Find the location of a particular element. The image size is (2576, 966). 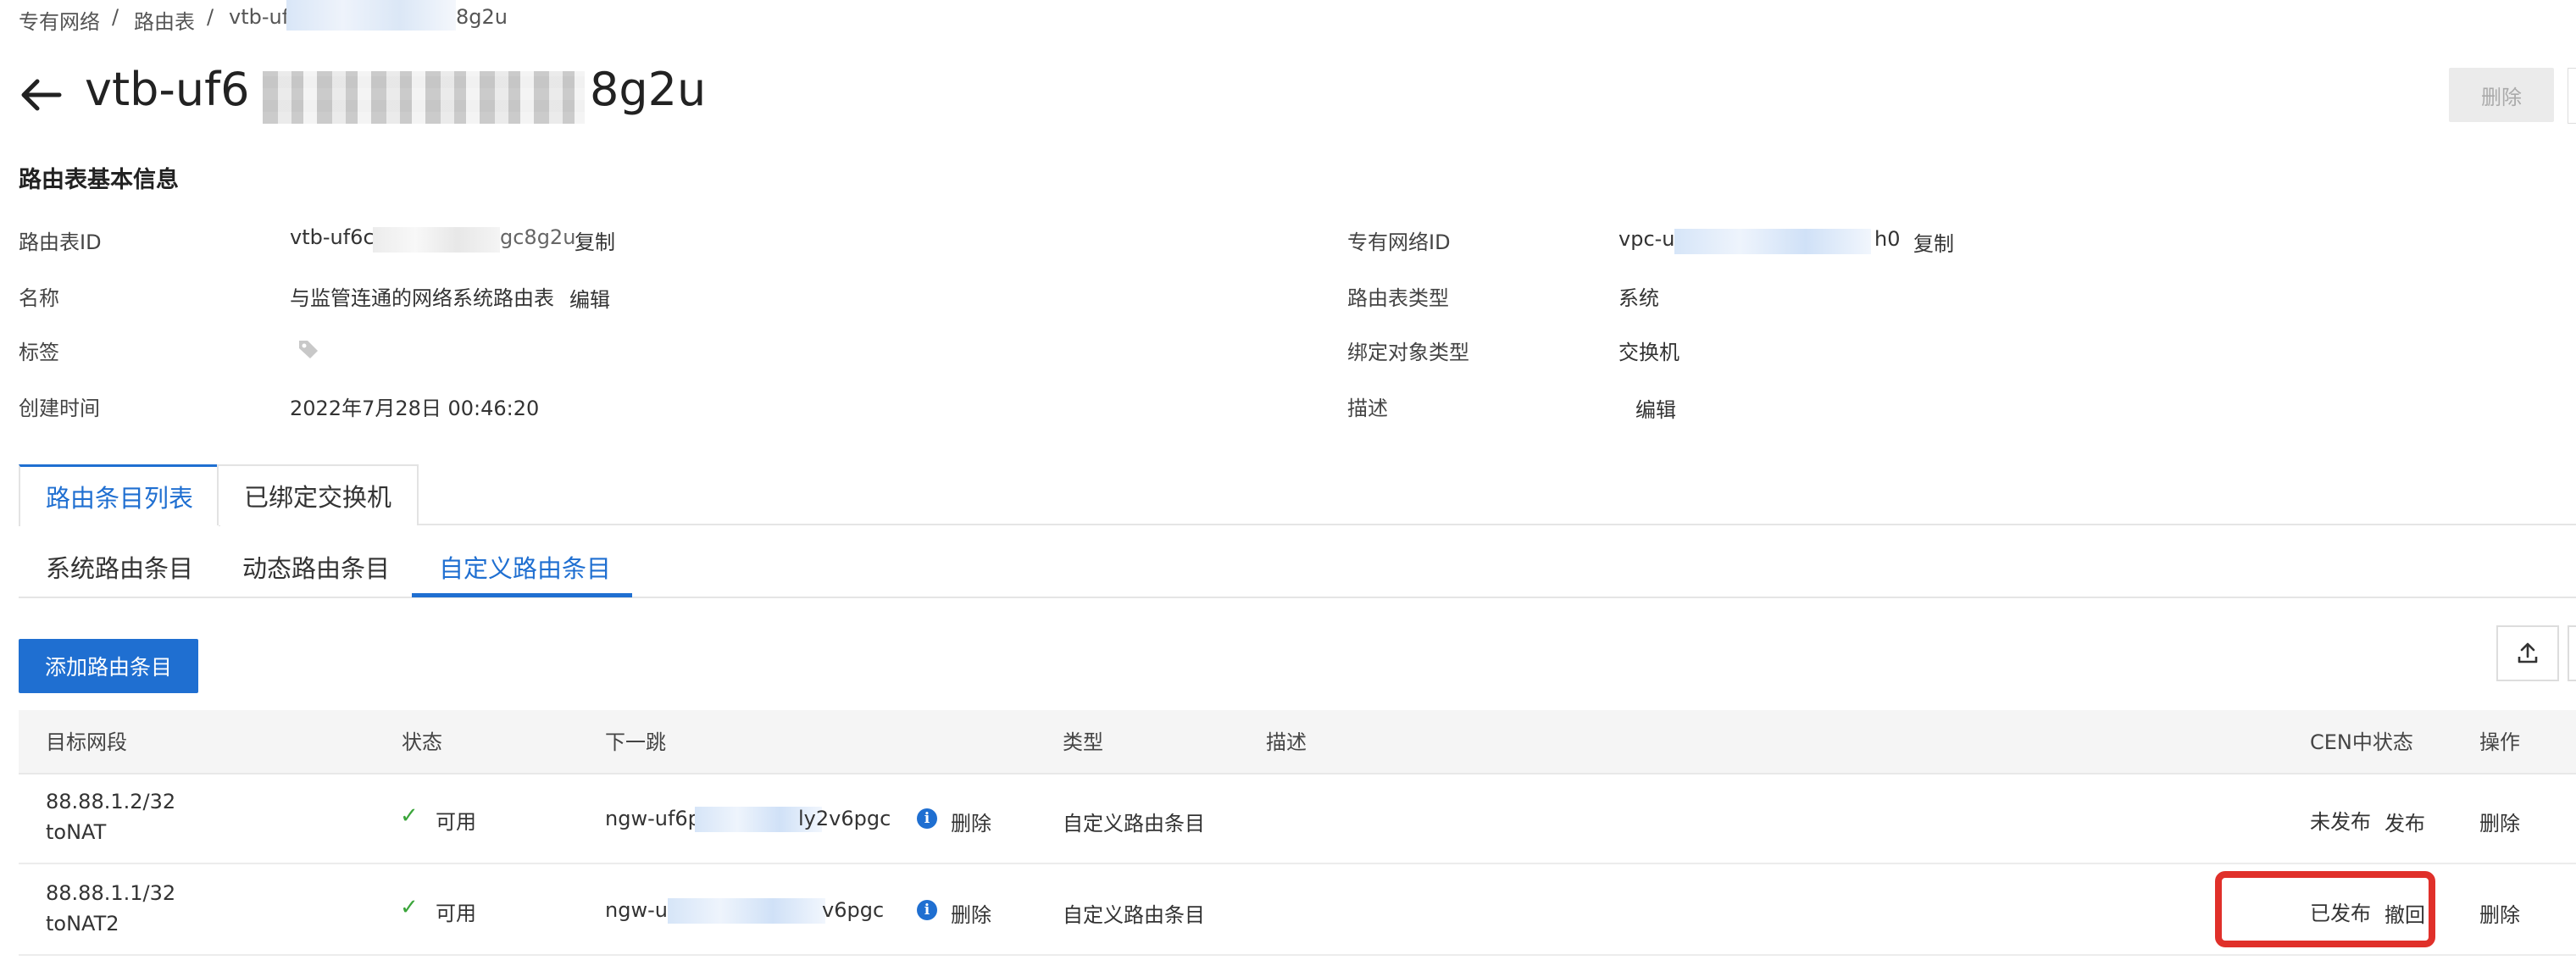

copy-route-table-id-link: 复制 is located at coordinates (595, 240).